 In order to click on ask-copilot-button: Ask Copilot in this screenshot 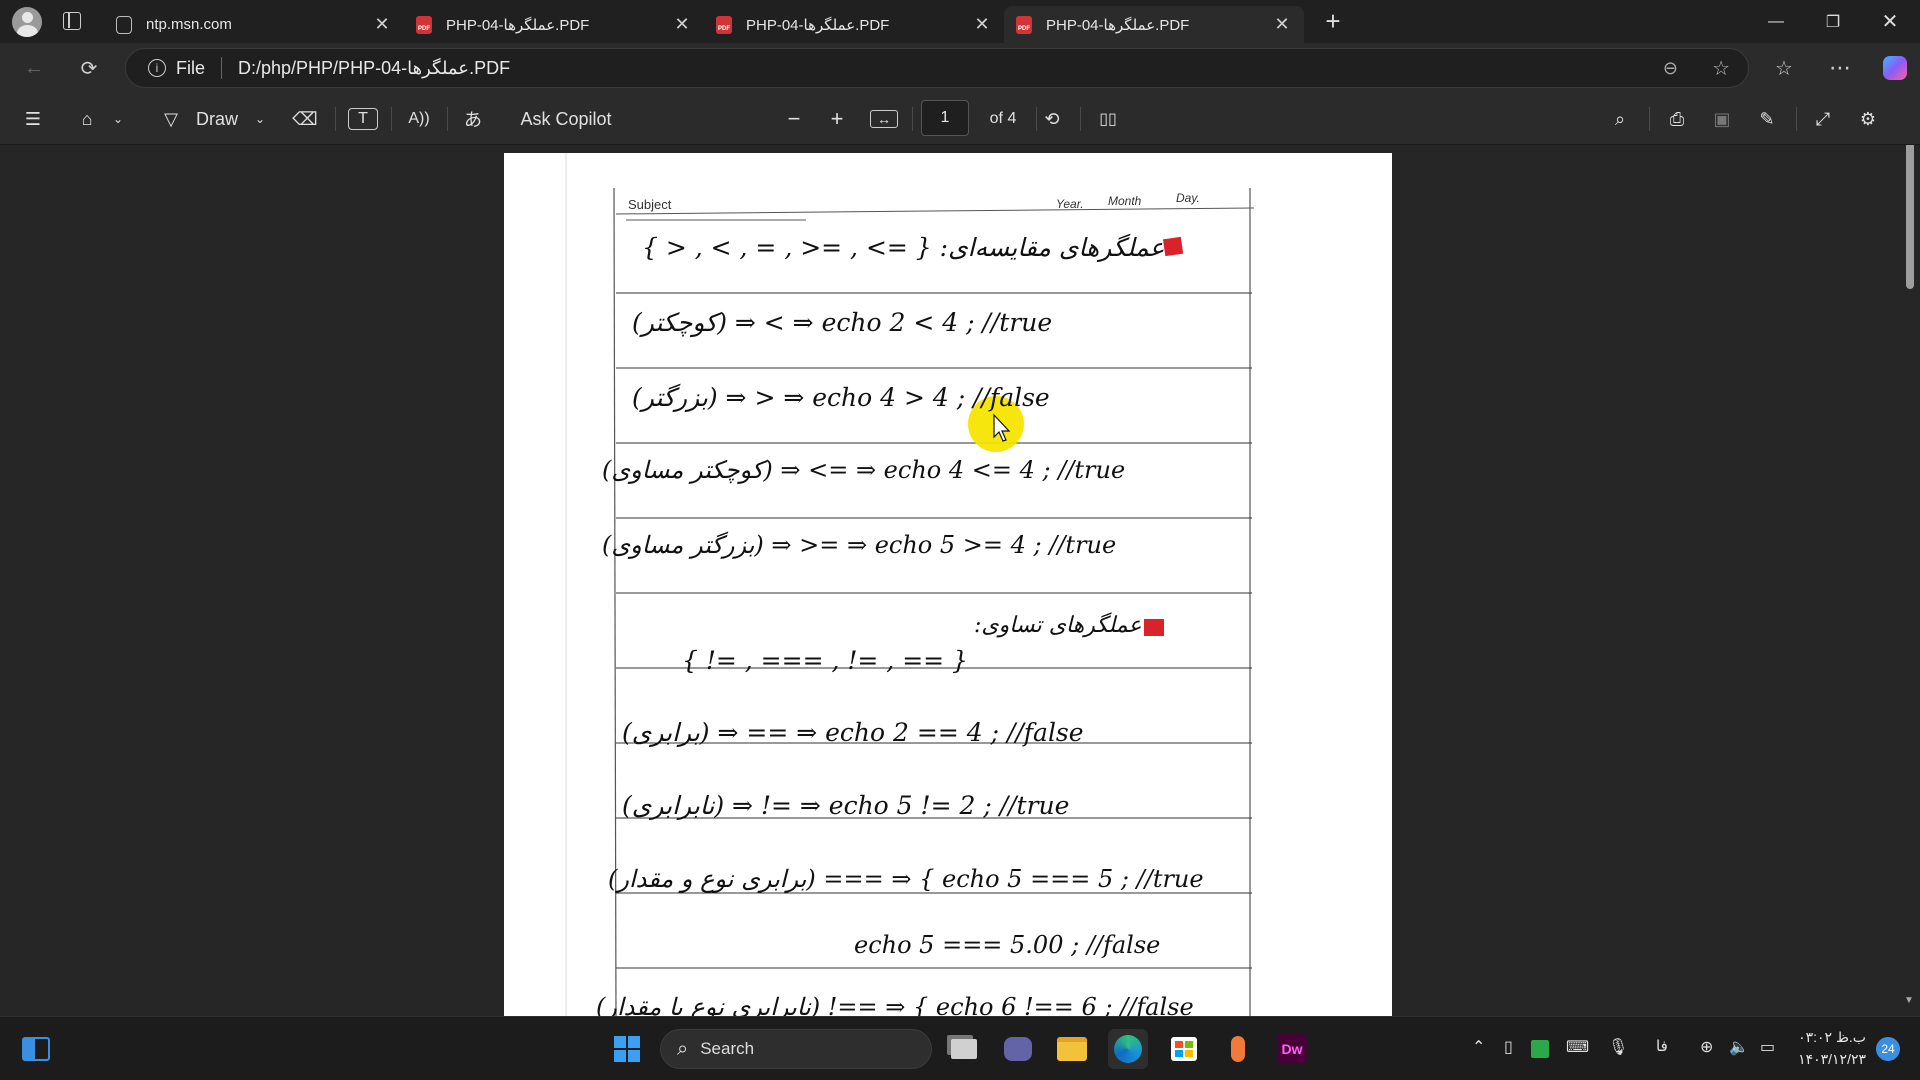, I will do `click(566, 119)`.